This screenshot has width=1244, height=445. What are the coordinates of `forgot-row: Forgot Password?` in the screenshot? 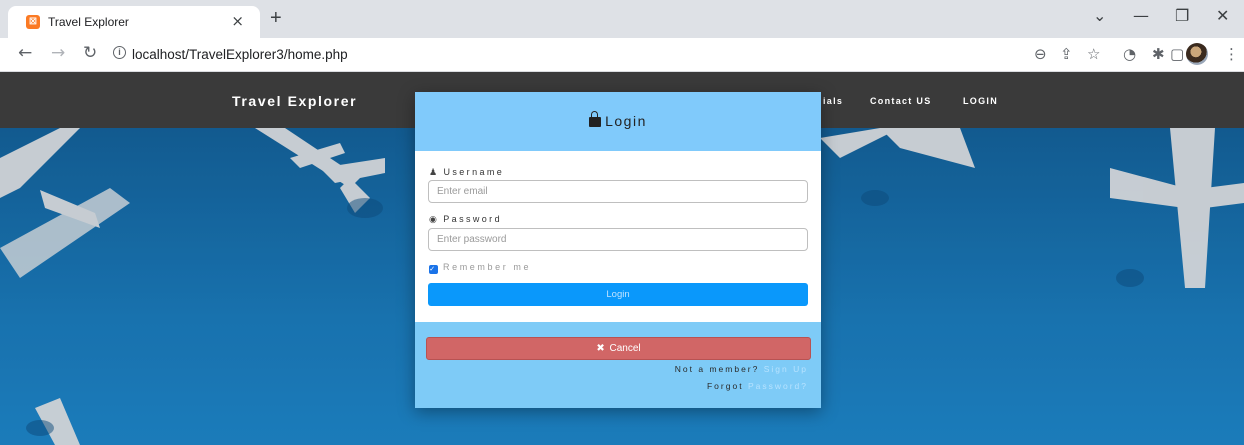 It's located at (757, 386).